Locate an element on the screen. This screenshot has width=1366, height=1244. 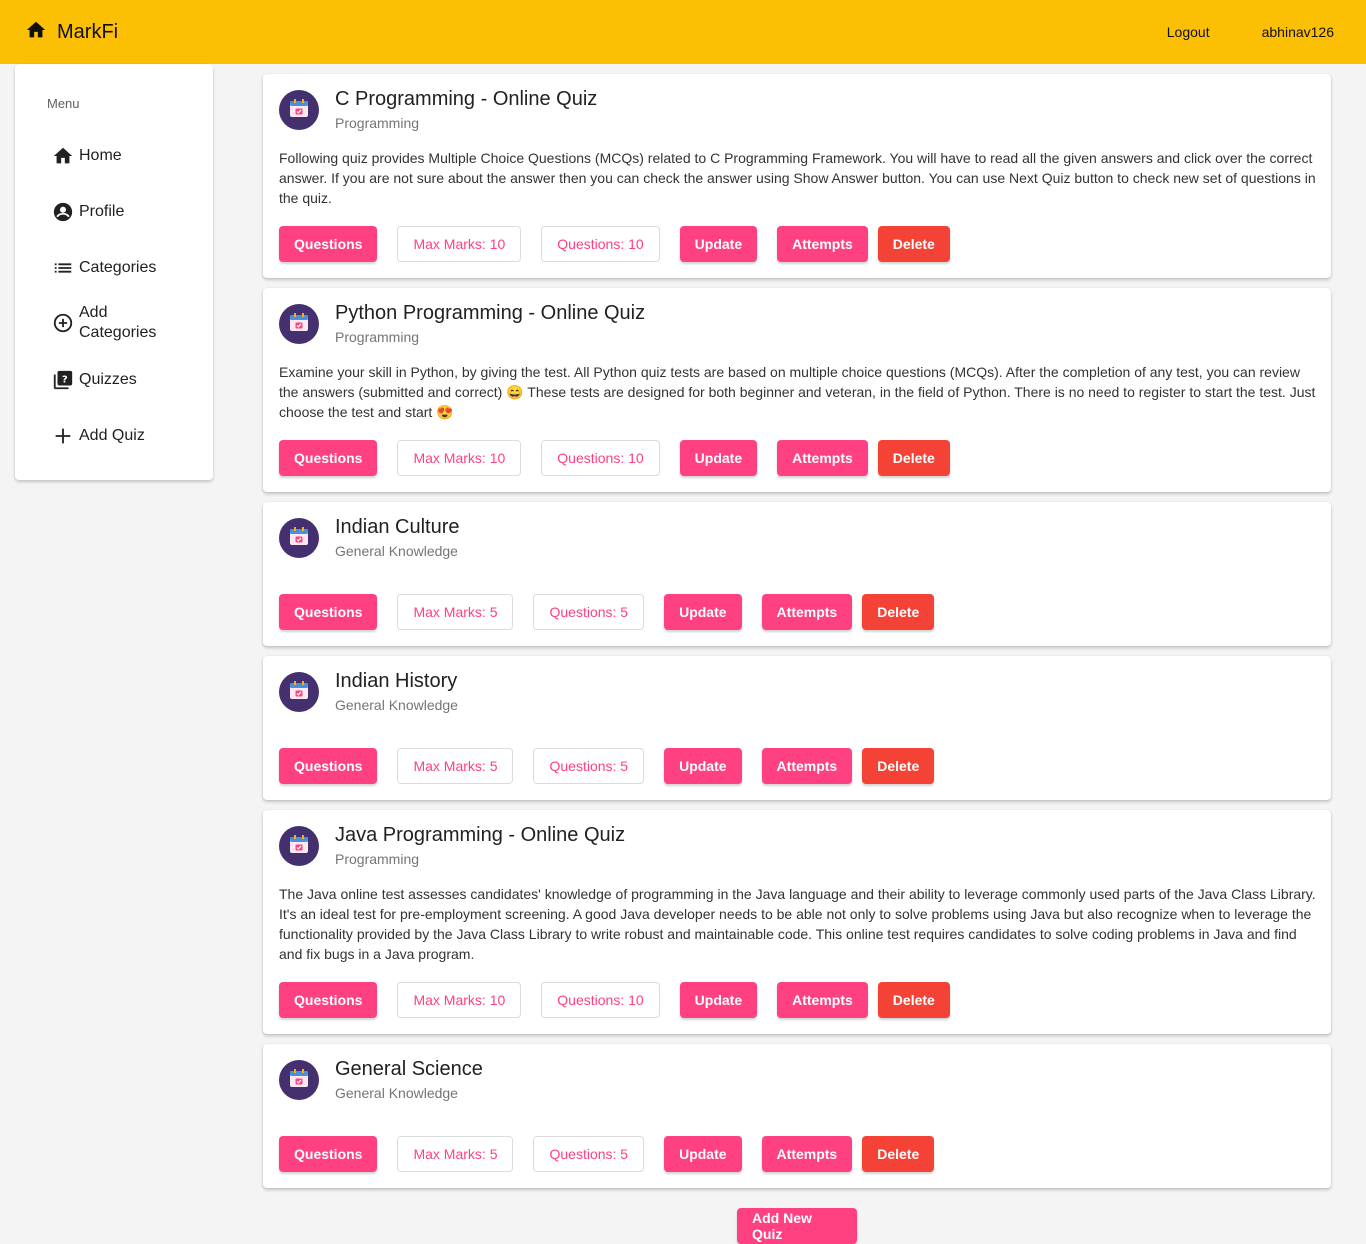
sidebar-item-profile: Profile is located at coordinates (87, 212).